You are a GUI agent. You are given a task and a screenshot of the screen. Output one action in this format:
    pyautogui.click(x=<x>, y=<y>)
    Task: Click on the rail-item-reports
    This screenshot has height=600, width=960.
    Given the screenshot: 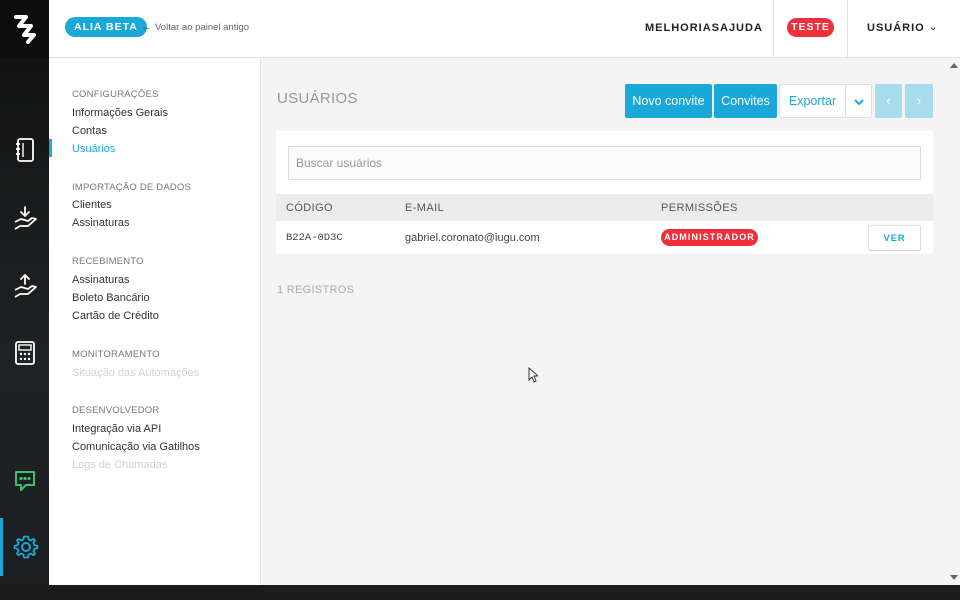 What is the action you would take?
    pyautogui.click(x=24, y=353)
    